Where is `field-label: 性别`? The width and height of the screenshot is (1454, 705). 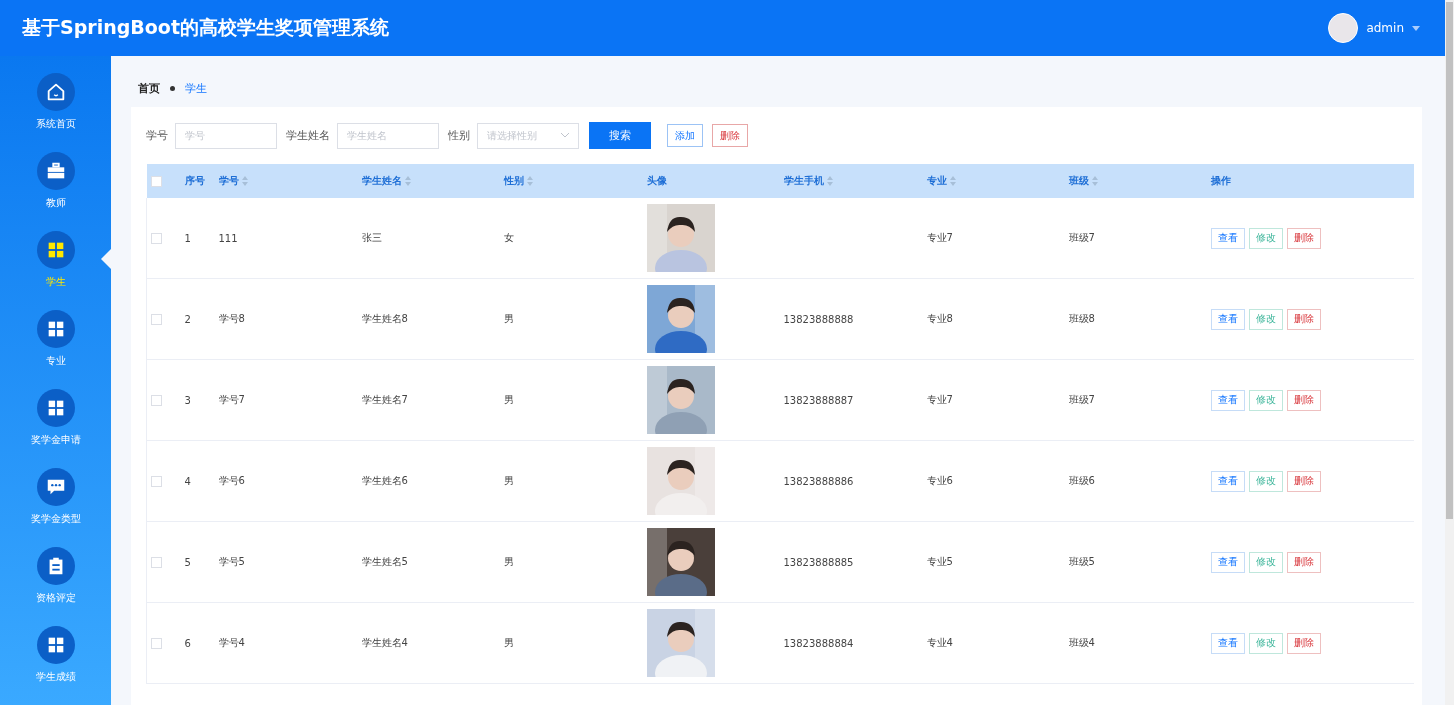
field-label: 性别 is located at coordinates (459, 135).